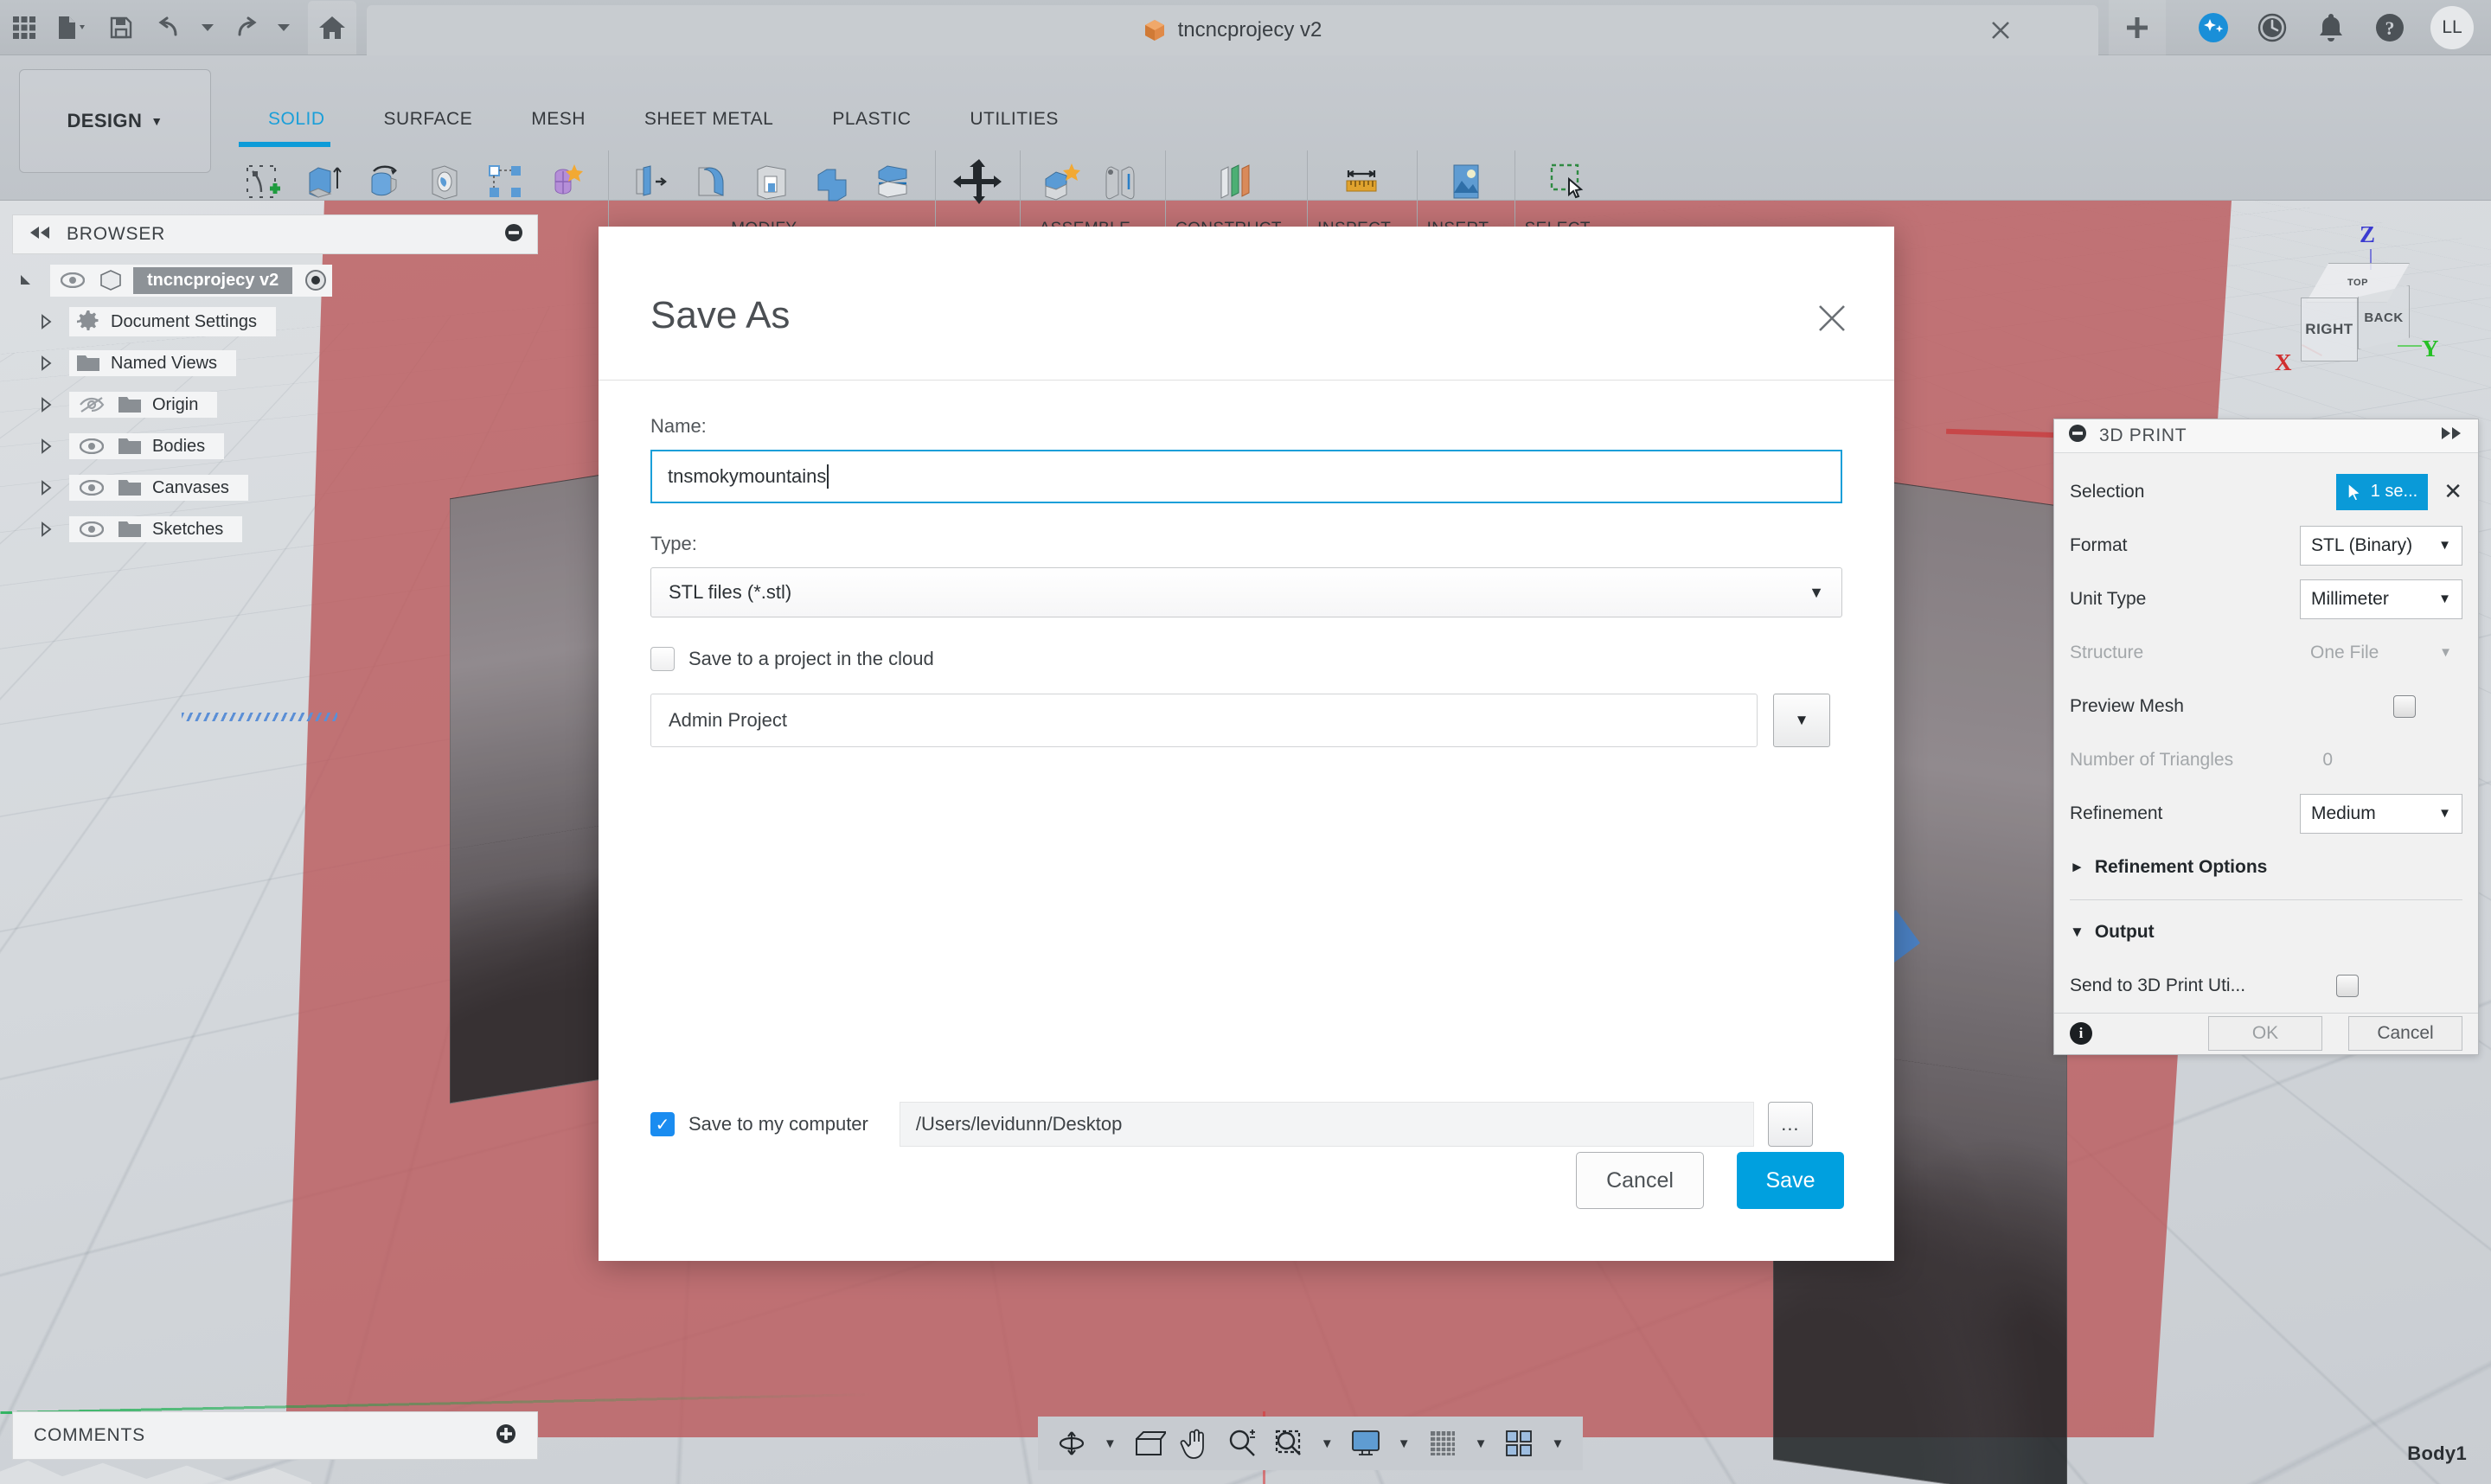 Image resolution: width=2491 pixels, height=1484 pixels. Describe the element at coordinates (2452, 28) in the screenshot. I see `avatar: LL` at that location.